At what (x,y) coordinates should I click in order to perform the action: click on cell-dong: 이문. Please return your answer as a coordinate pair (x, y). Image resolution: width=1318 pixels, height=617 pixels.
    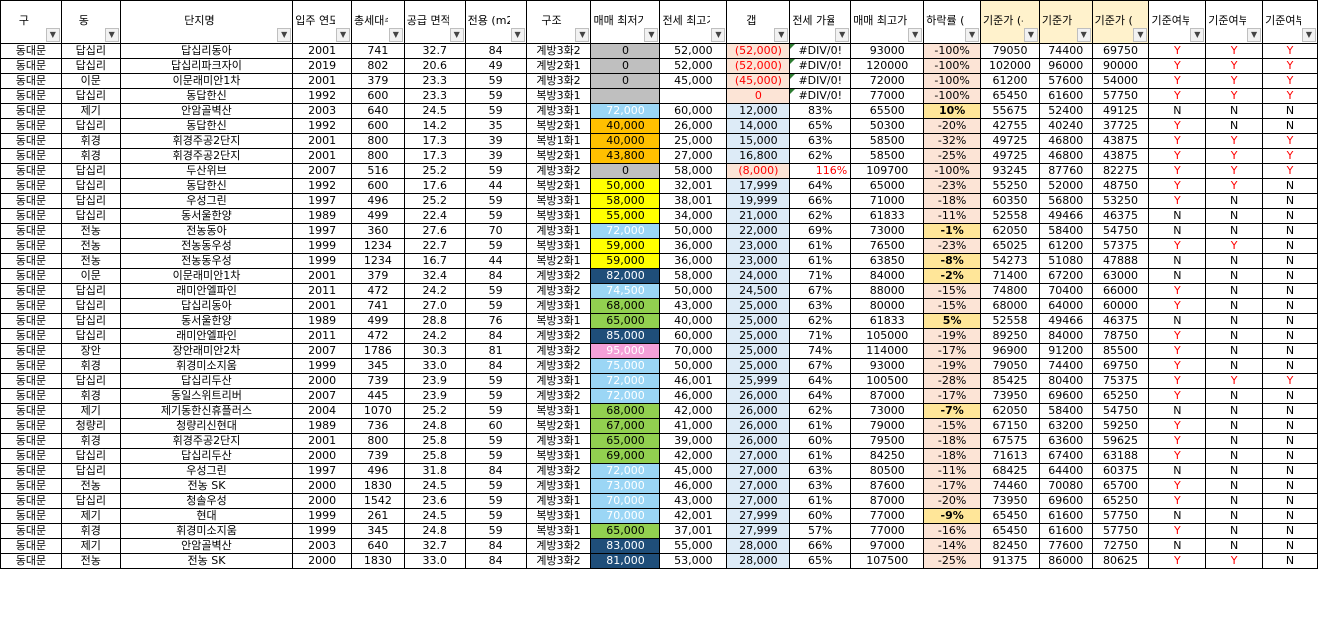
    Looking at the image, I should click on (90, 276).